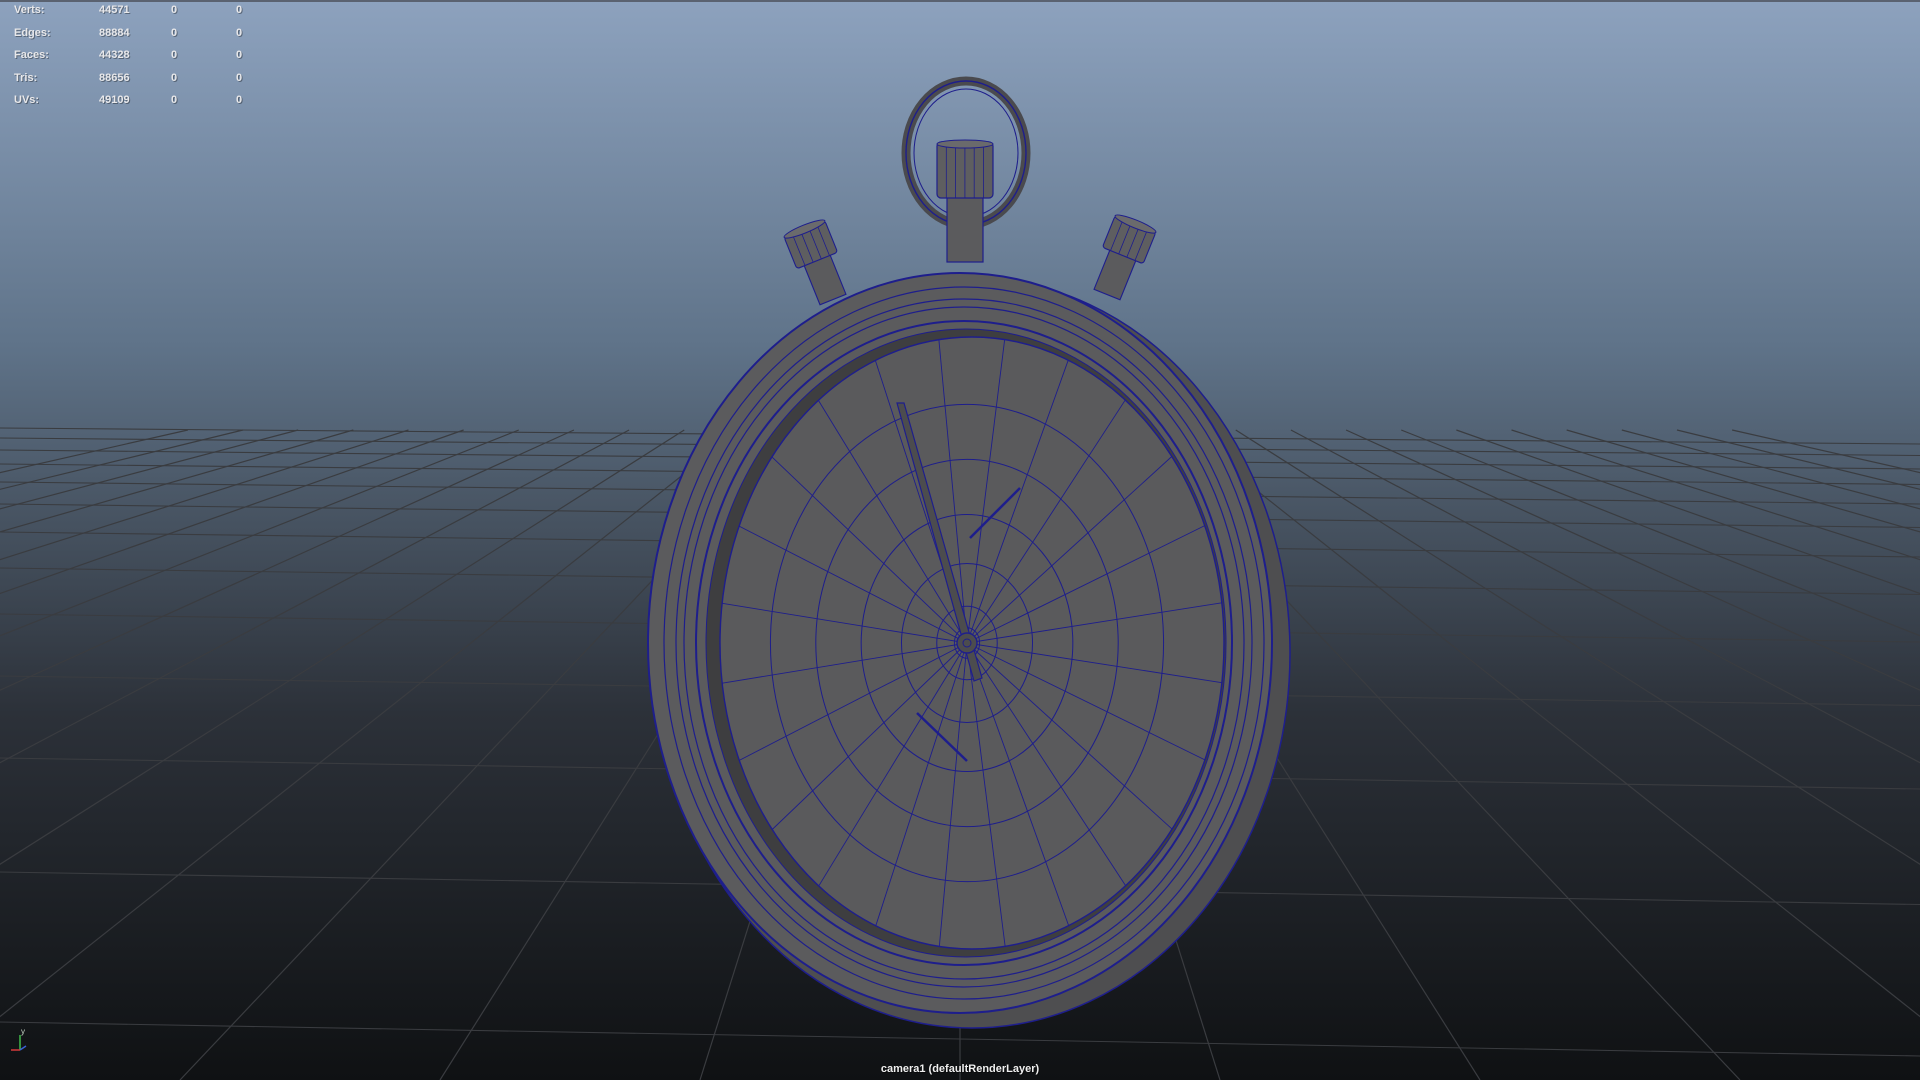 The width and height of the screenshot is (1920, 1080). What do you see at coordinates (114, 100) in the screenshot?
I see `hud-value: 49109` at bounding box center [114, 100].